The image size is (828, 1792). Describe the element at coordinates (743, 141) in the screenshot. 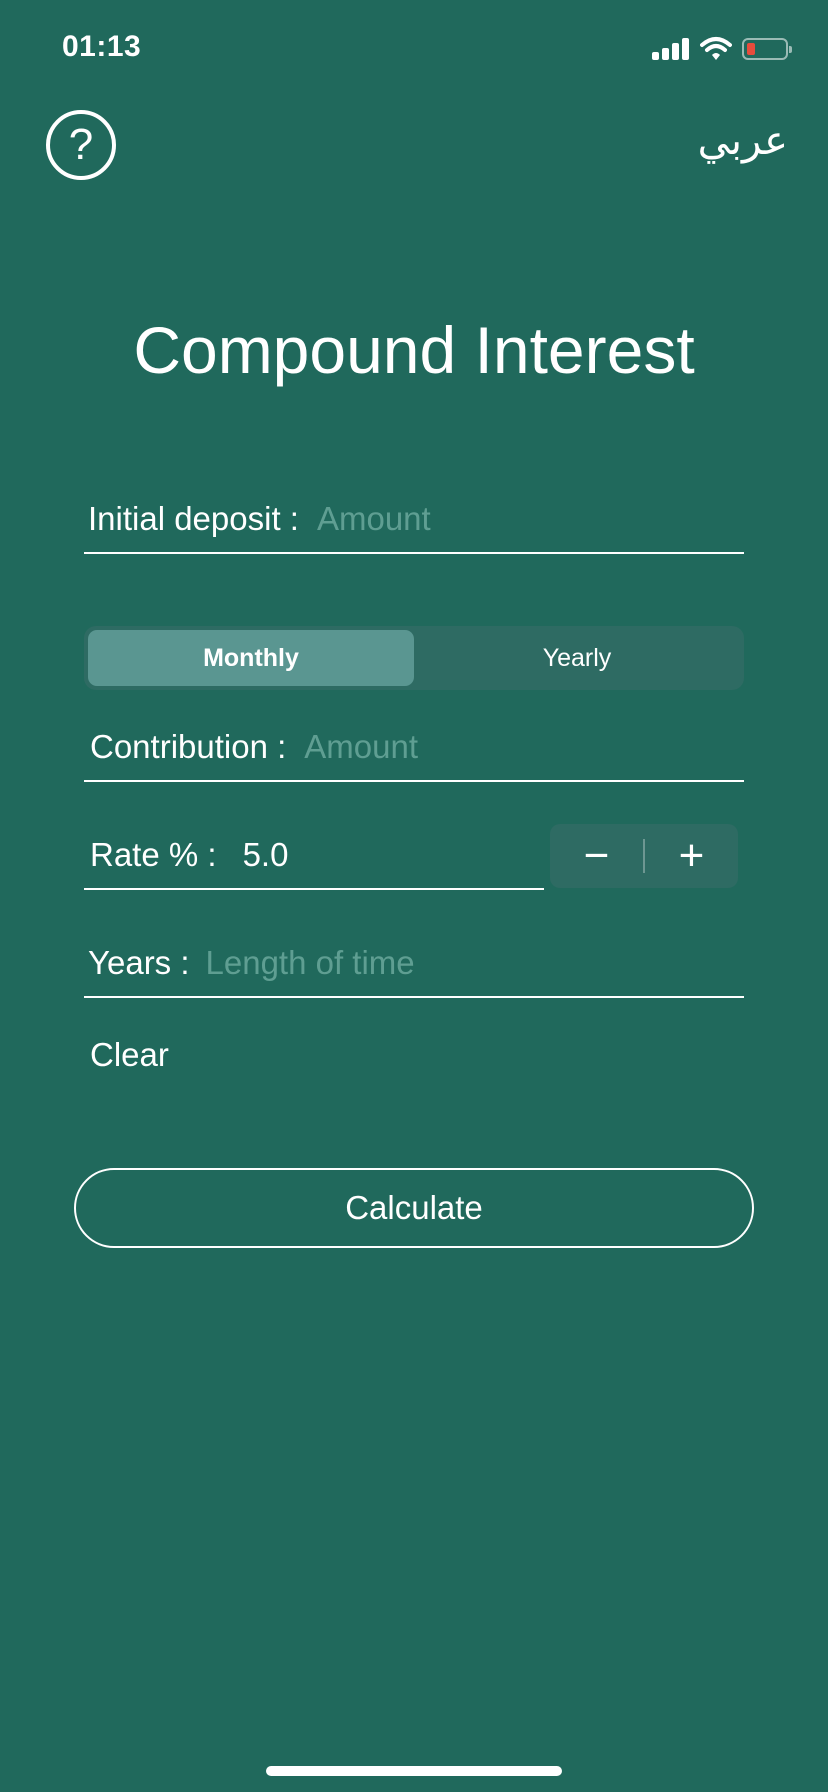

I see `language-toggle-button: عربي` at that location.